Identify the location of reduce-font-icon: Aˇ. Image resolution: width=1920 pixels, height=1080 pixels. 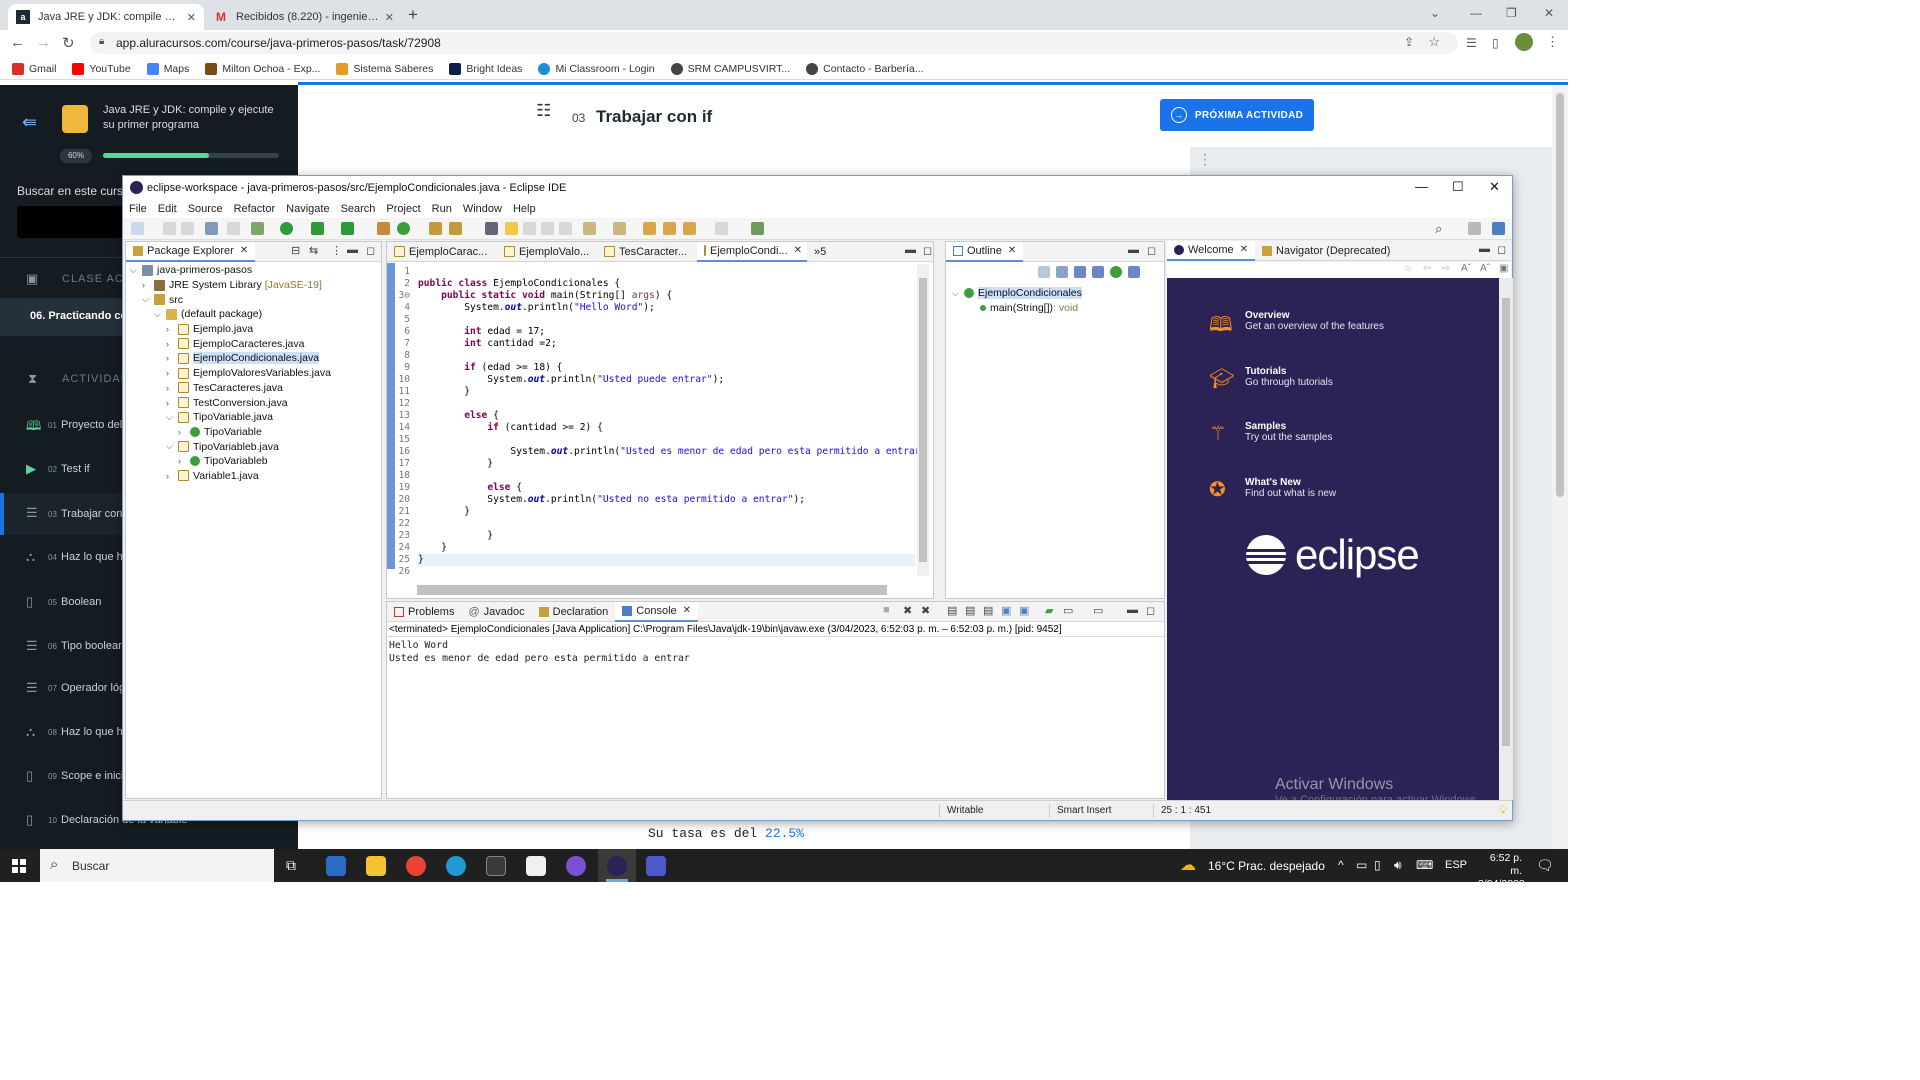
(1466, 268).